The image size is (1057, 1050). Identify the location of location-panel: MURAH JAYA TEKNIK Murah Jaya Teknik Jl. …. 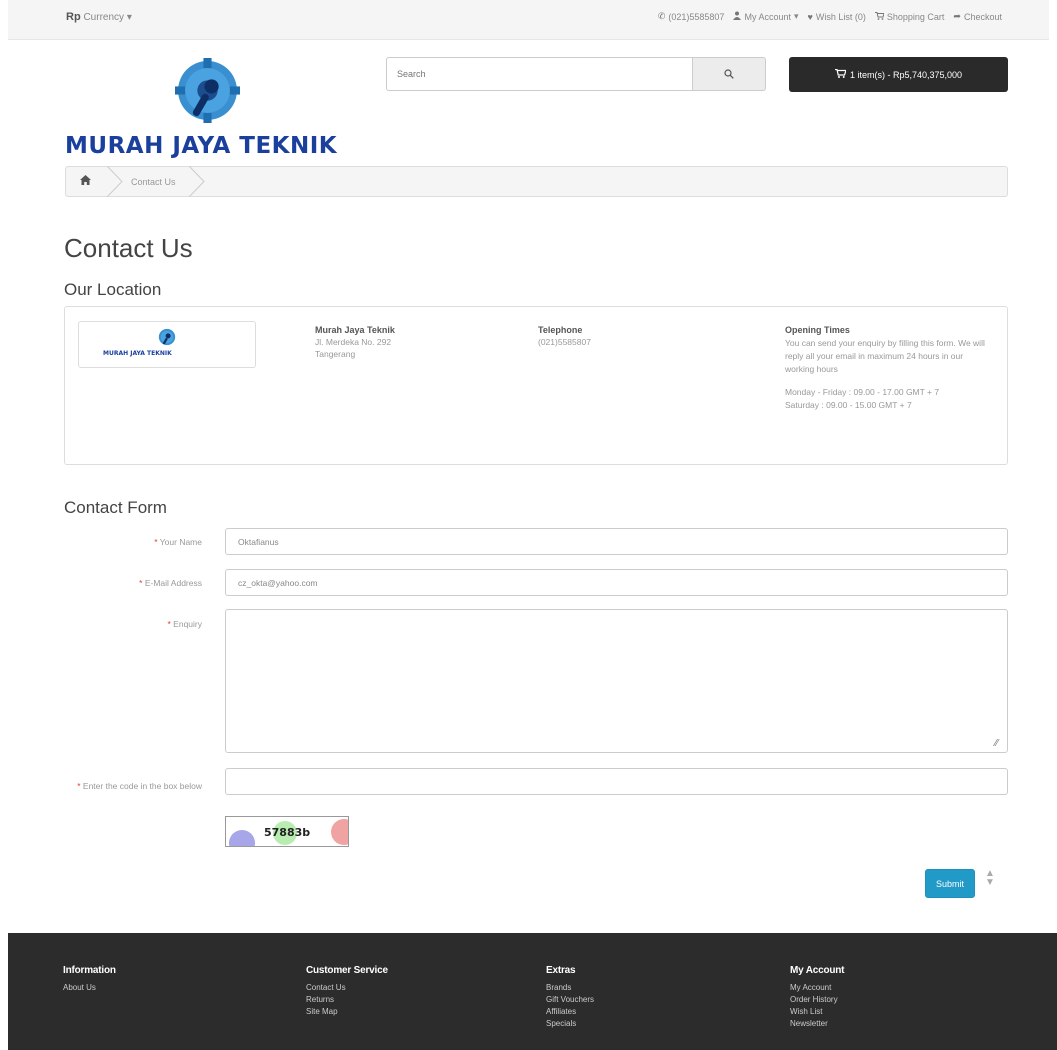
(536, 385).